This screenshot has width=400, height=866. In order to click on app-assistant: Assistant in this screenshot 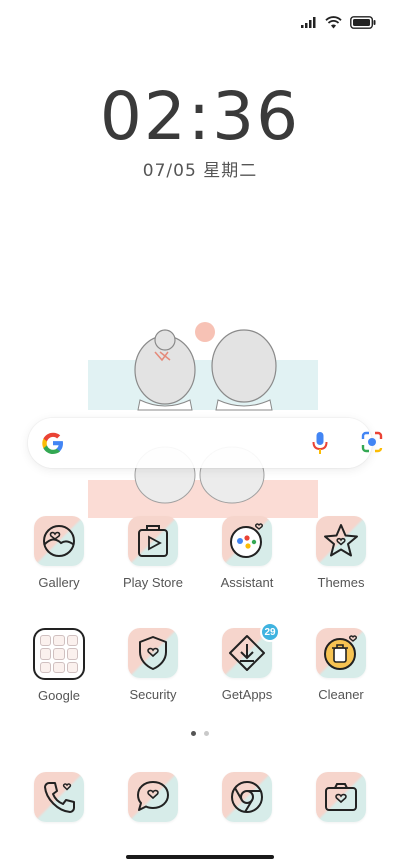, I will do `click(247, 553)`.